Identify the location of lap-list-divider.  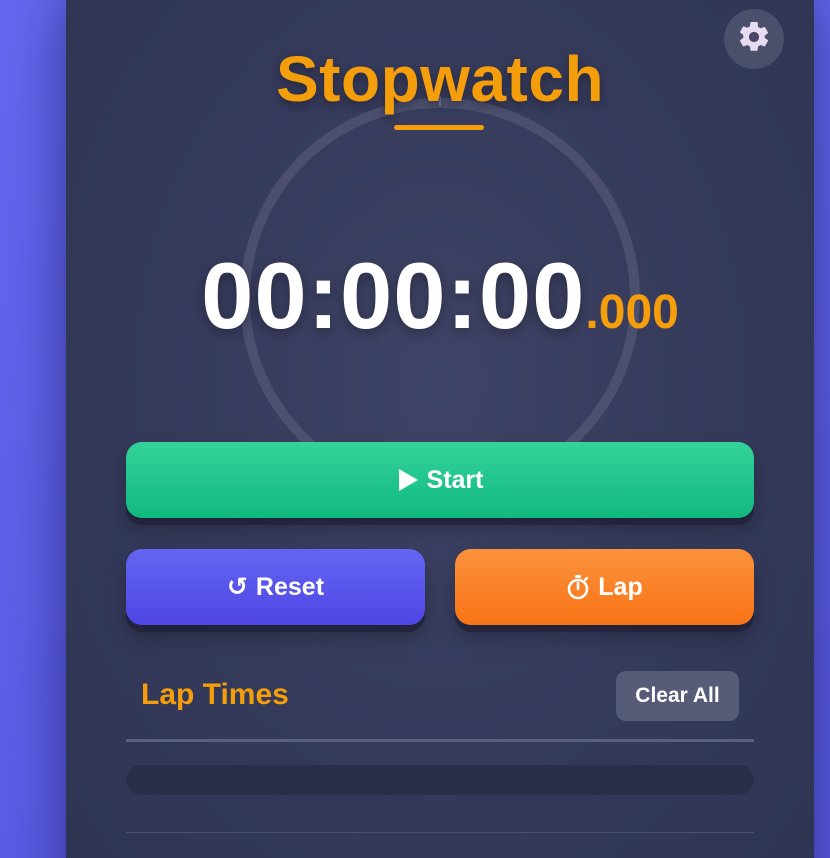
(440, 832).